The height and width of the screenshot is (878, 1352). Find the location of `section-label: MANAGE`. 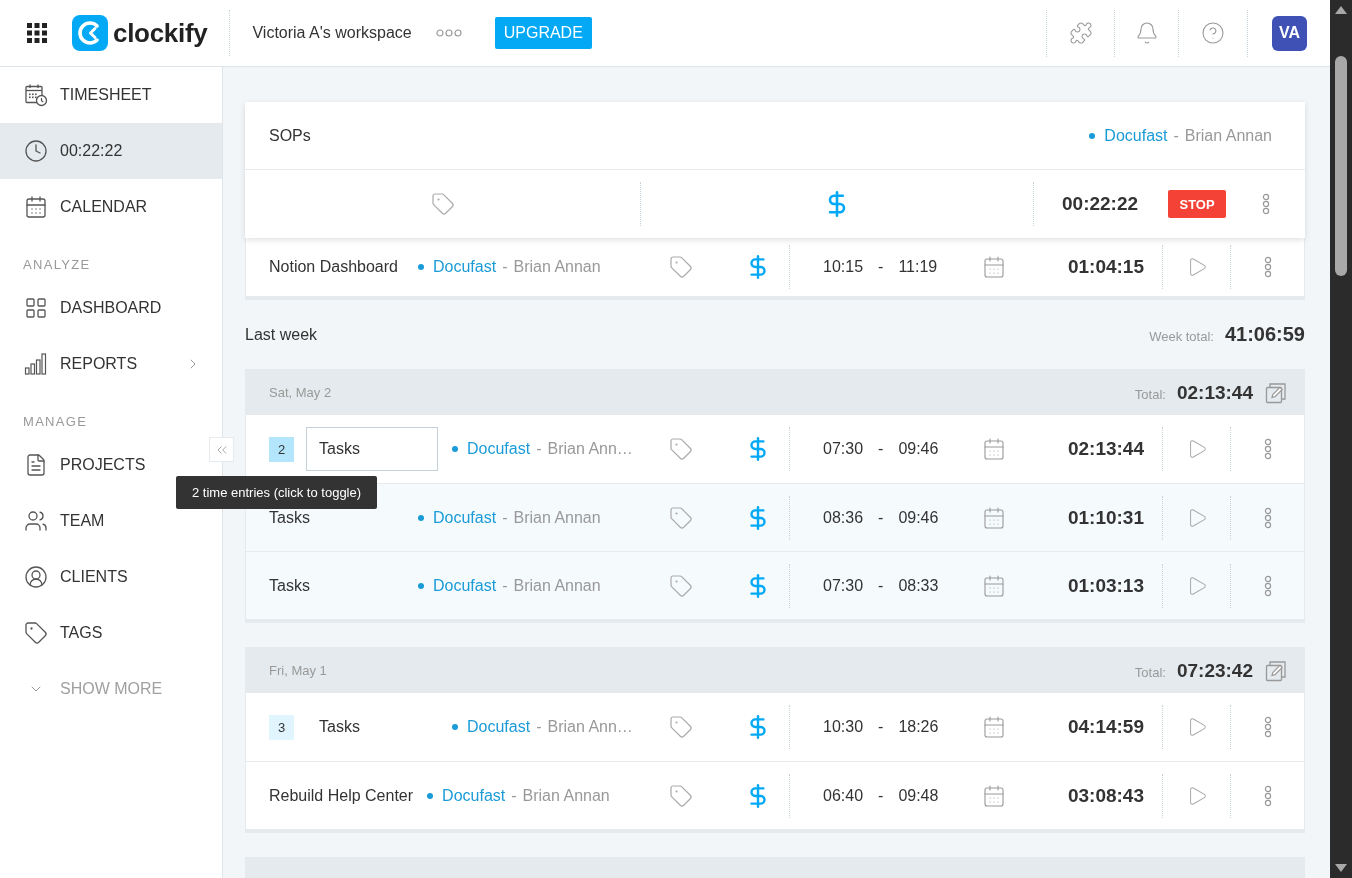

section-label: MANAGE is located at coordinates (55, 422).